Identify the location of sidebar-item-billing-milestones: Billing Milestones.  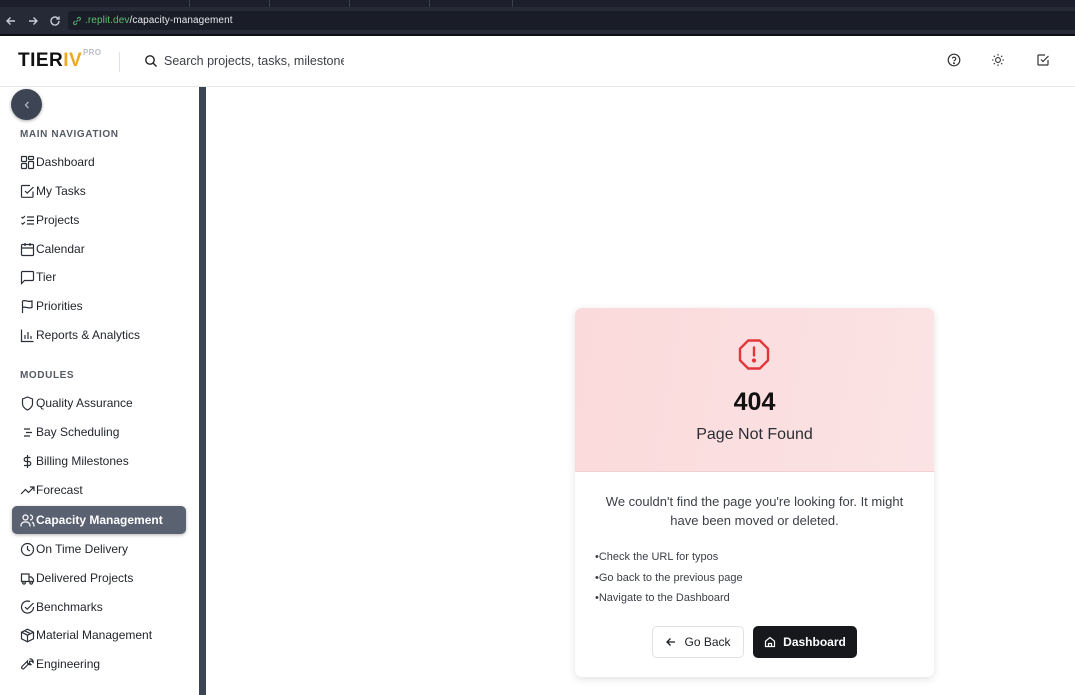
(99, 461).